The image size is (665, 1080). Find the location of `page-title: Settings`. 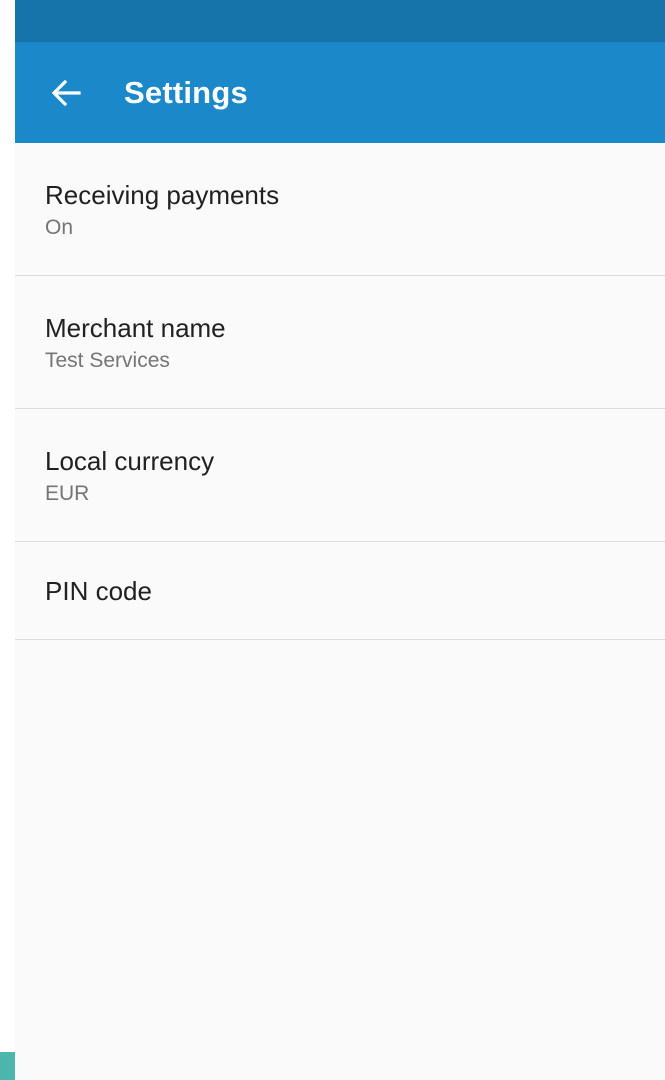

page-title: Settings is located at coordinates (186, 92).